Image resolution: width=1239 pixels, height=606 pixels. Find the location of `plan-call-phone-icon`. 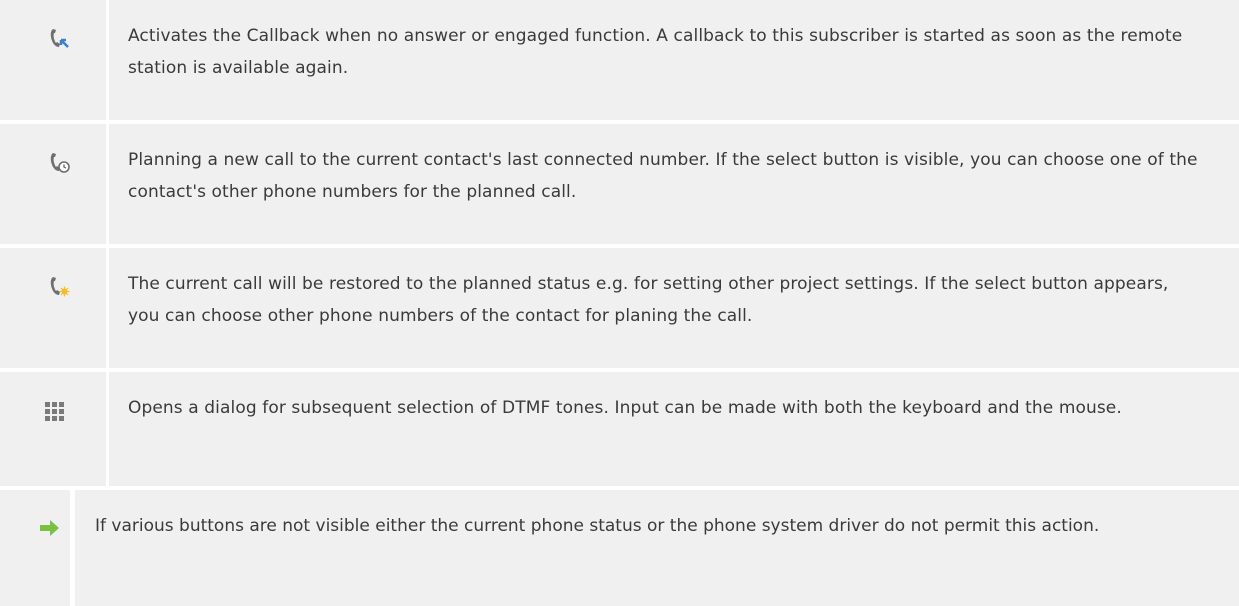

plan-call-phone-icon is located at coordinates (60, 163).